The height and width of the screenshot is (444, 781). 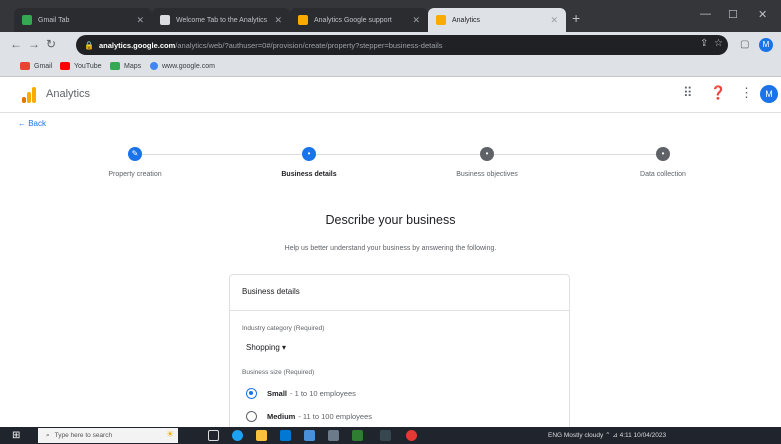 I want to click on size-detail: - 1 to 10 employees, so click(x=323, y=393).